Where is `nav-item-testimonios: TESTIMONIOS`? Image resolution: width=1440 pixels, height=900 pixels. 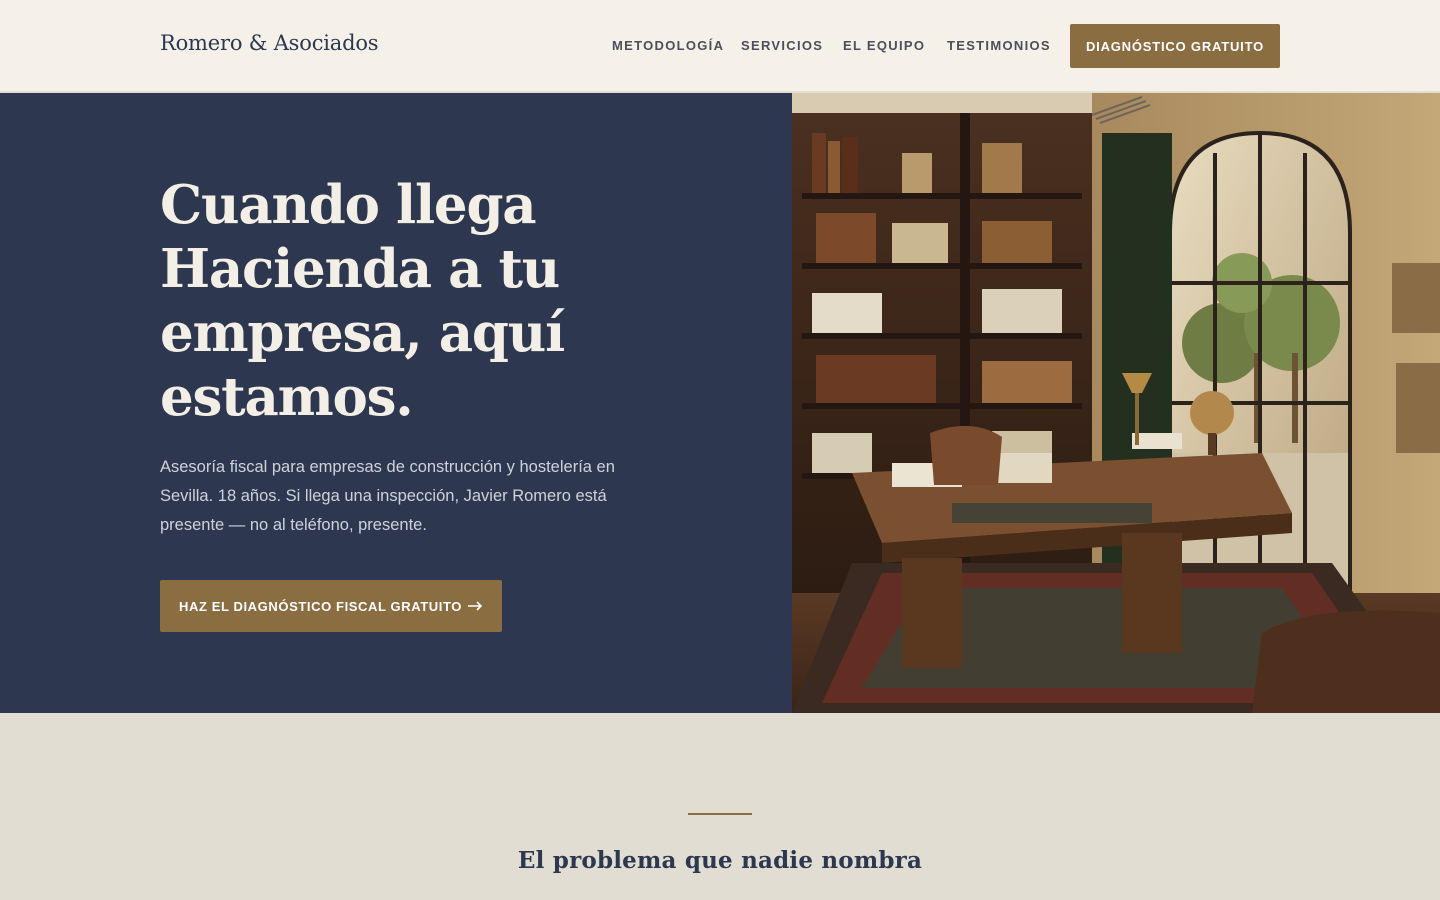
nav-item-testimonios: TESTIMONIOS is located at coordinates (999, 45).